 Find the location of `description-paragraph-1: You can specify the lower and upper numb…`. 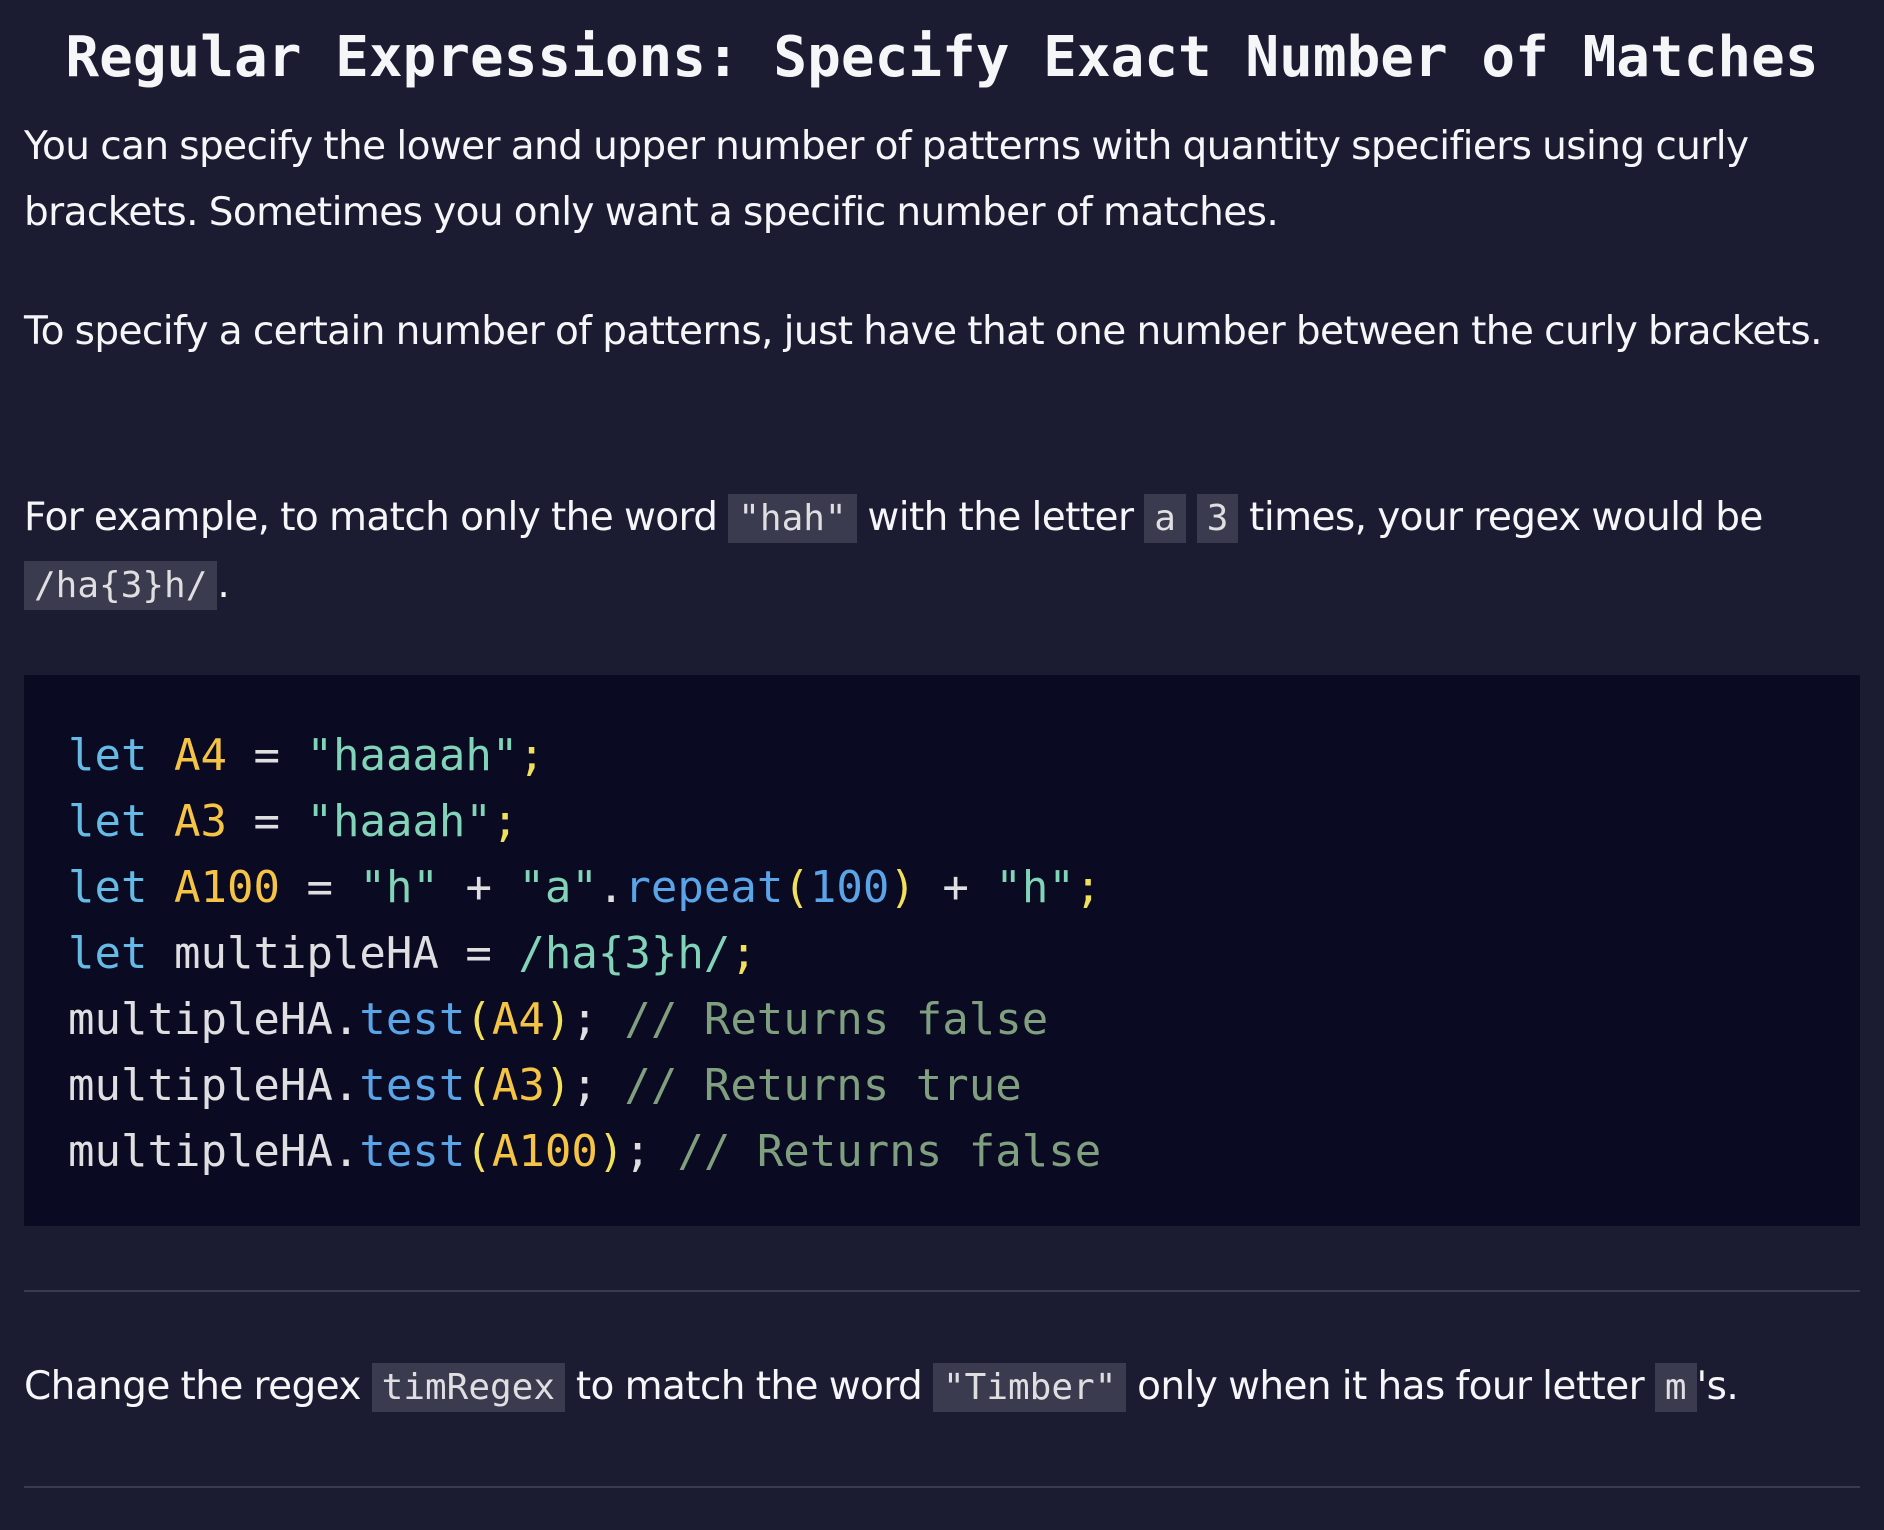

description-paragraph-1: You can specify the lower and upper numb… is located at coordinates (886, 179).